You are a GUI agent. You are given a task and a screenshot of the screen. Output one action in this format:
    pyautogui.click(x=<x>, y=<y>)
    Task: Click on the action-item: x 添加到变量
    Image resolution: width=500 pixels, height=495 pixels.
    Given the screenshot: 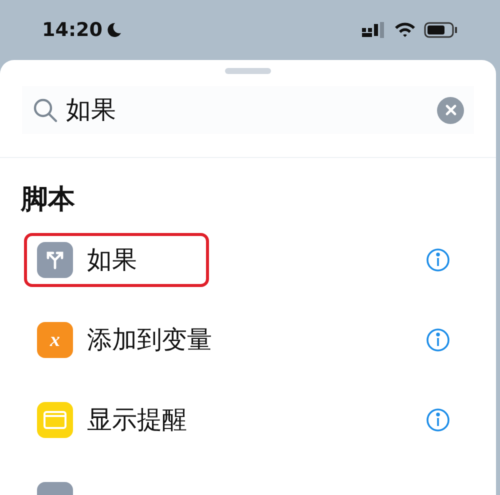 What is the action you would take?
    pyautogui.click(x=119, y=340)
    